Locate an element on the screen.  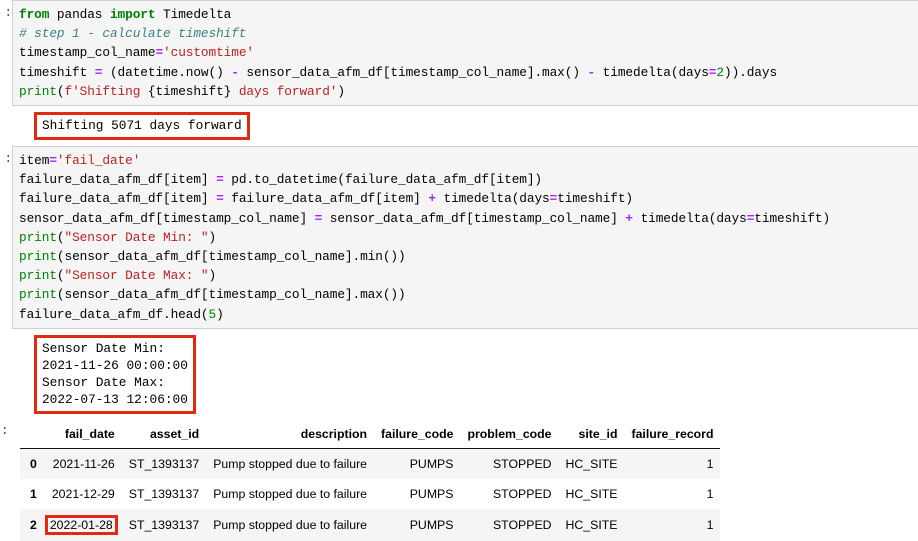
row-index: 1 is located at coordinates (33, 493).